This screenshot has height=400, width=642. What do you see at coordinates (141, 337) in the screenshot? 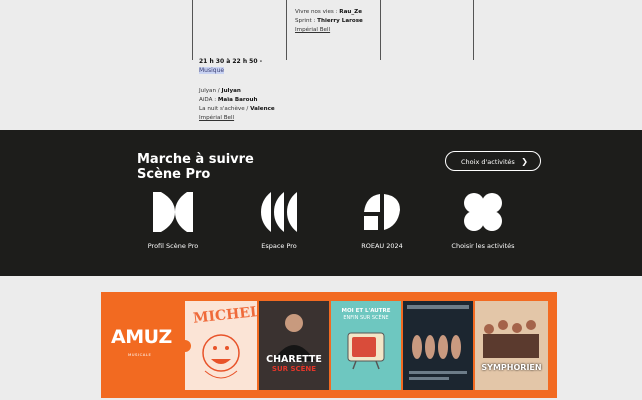
I see `brand-logo: AMUZ` at bounding box center [141, 337].